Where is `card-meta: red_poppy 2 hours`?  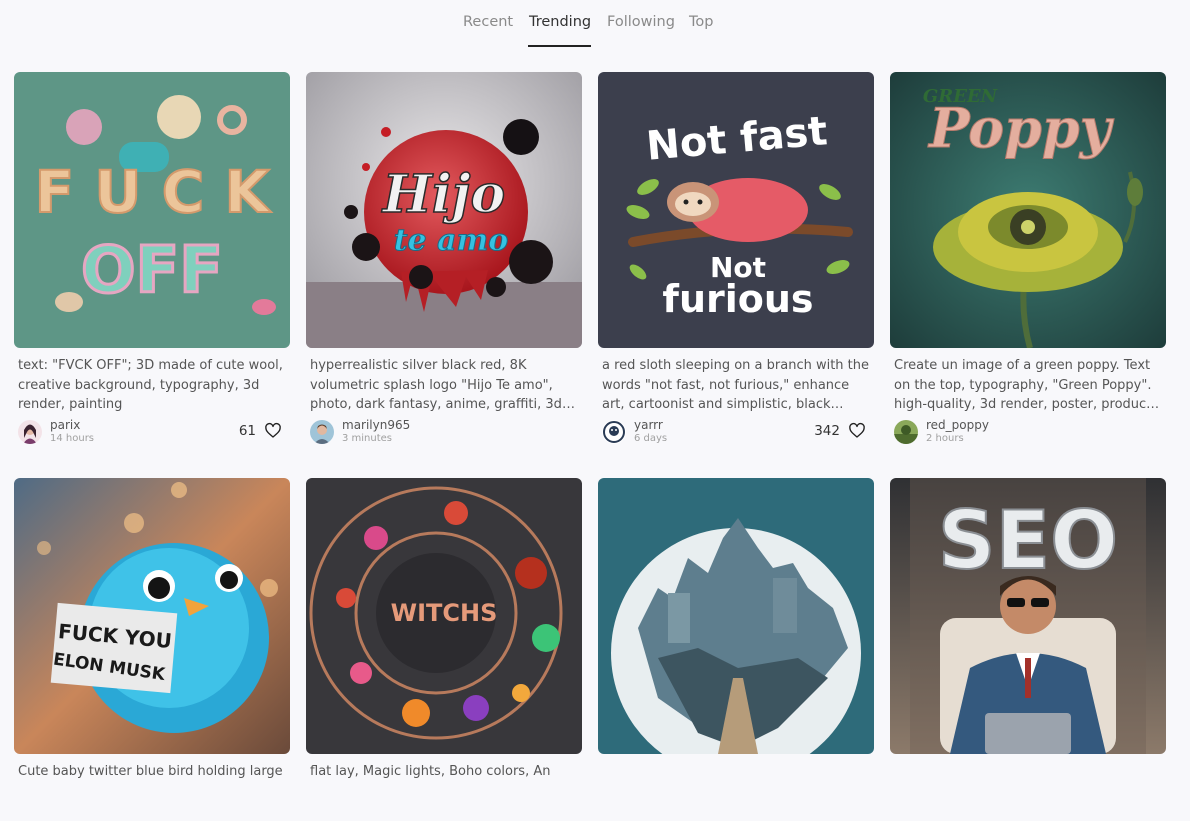
card-meta: red_poppy 2 hours is located at coordinates (1028, 433).